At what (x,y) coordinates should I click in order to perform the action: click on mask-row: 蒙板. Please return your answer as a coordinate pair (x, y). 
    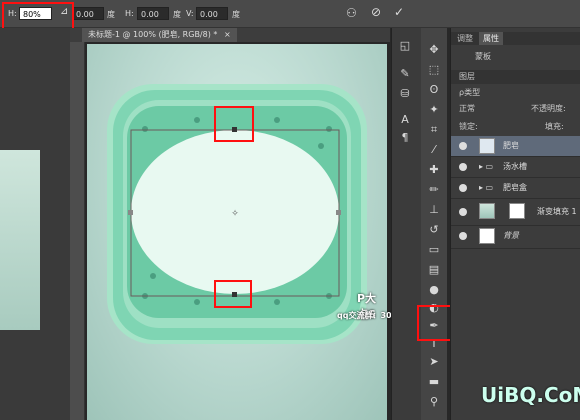
    Looking at the image, I should click on (515, 57).